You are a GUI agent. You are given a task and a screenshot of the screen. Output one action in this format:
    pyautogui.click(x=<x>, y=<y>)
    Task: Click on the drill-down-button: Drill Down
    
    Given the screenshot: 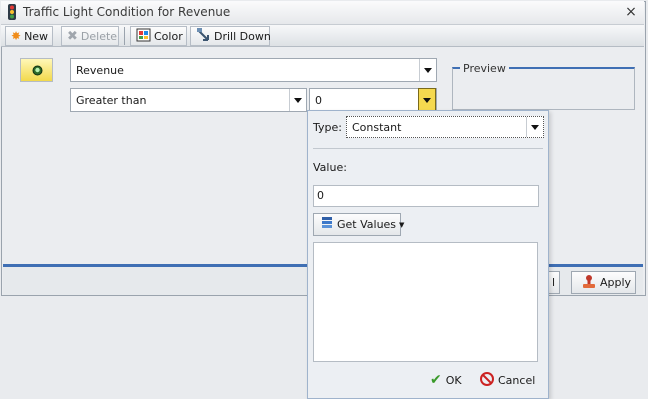 What is the action you would take?
    pyautogui.click(x=230, y=36)
    